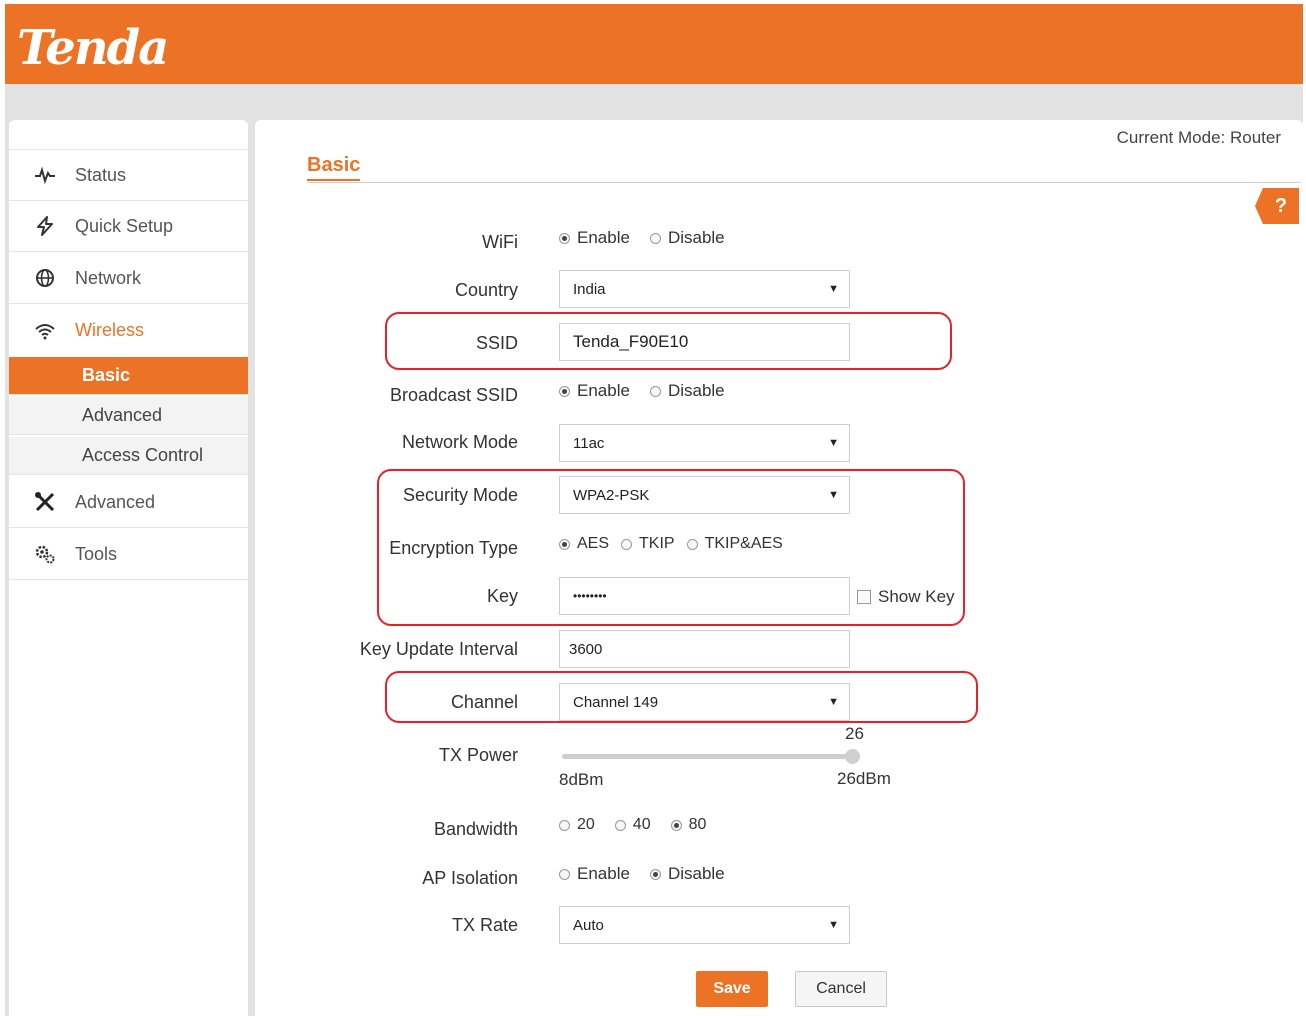 The width and height of the screenshot is (1306, 1016). Describe the element at coordinates (484, 702) in the screenshot. I see `channel-label: Channel` at that location.